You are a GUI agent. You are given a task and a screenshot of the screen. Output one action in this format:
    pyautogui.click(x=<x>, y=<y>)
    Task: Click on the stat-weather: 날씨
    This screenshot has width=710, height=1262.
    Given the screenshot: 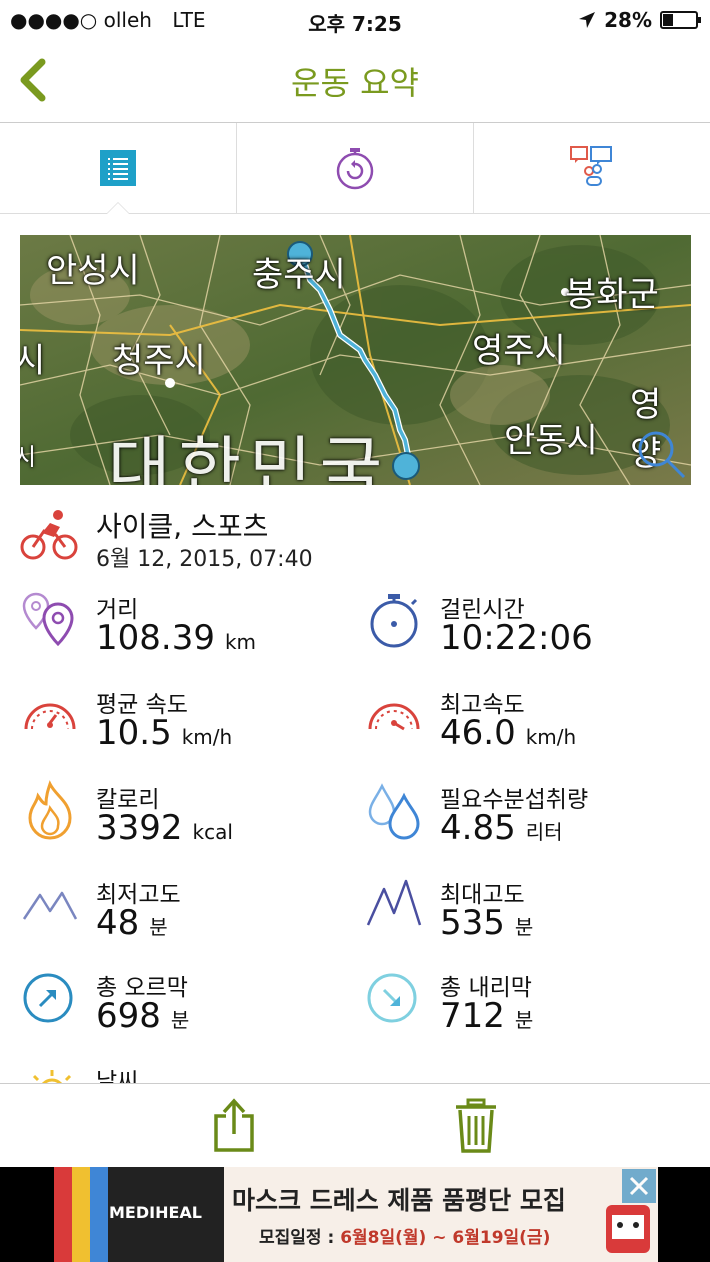 What is the action you would take?
    pyautogui.click(x=190, y=1072)
    